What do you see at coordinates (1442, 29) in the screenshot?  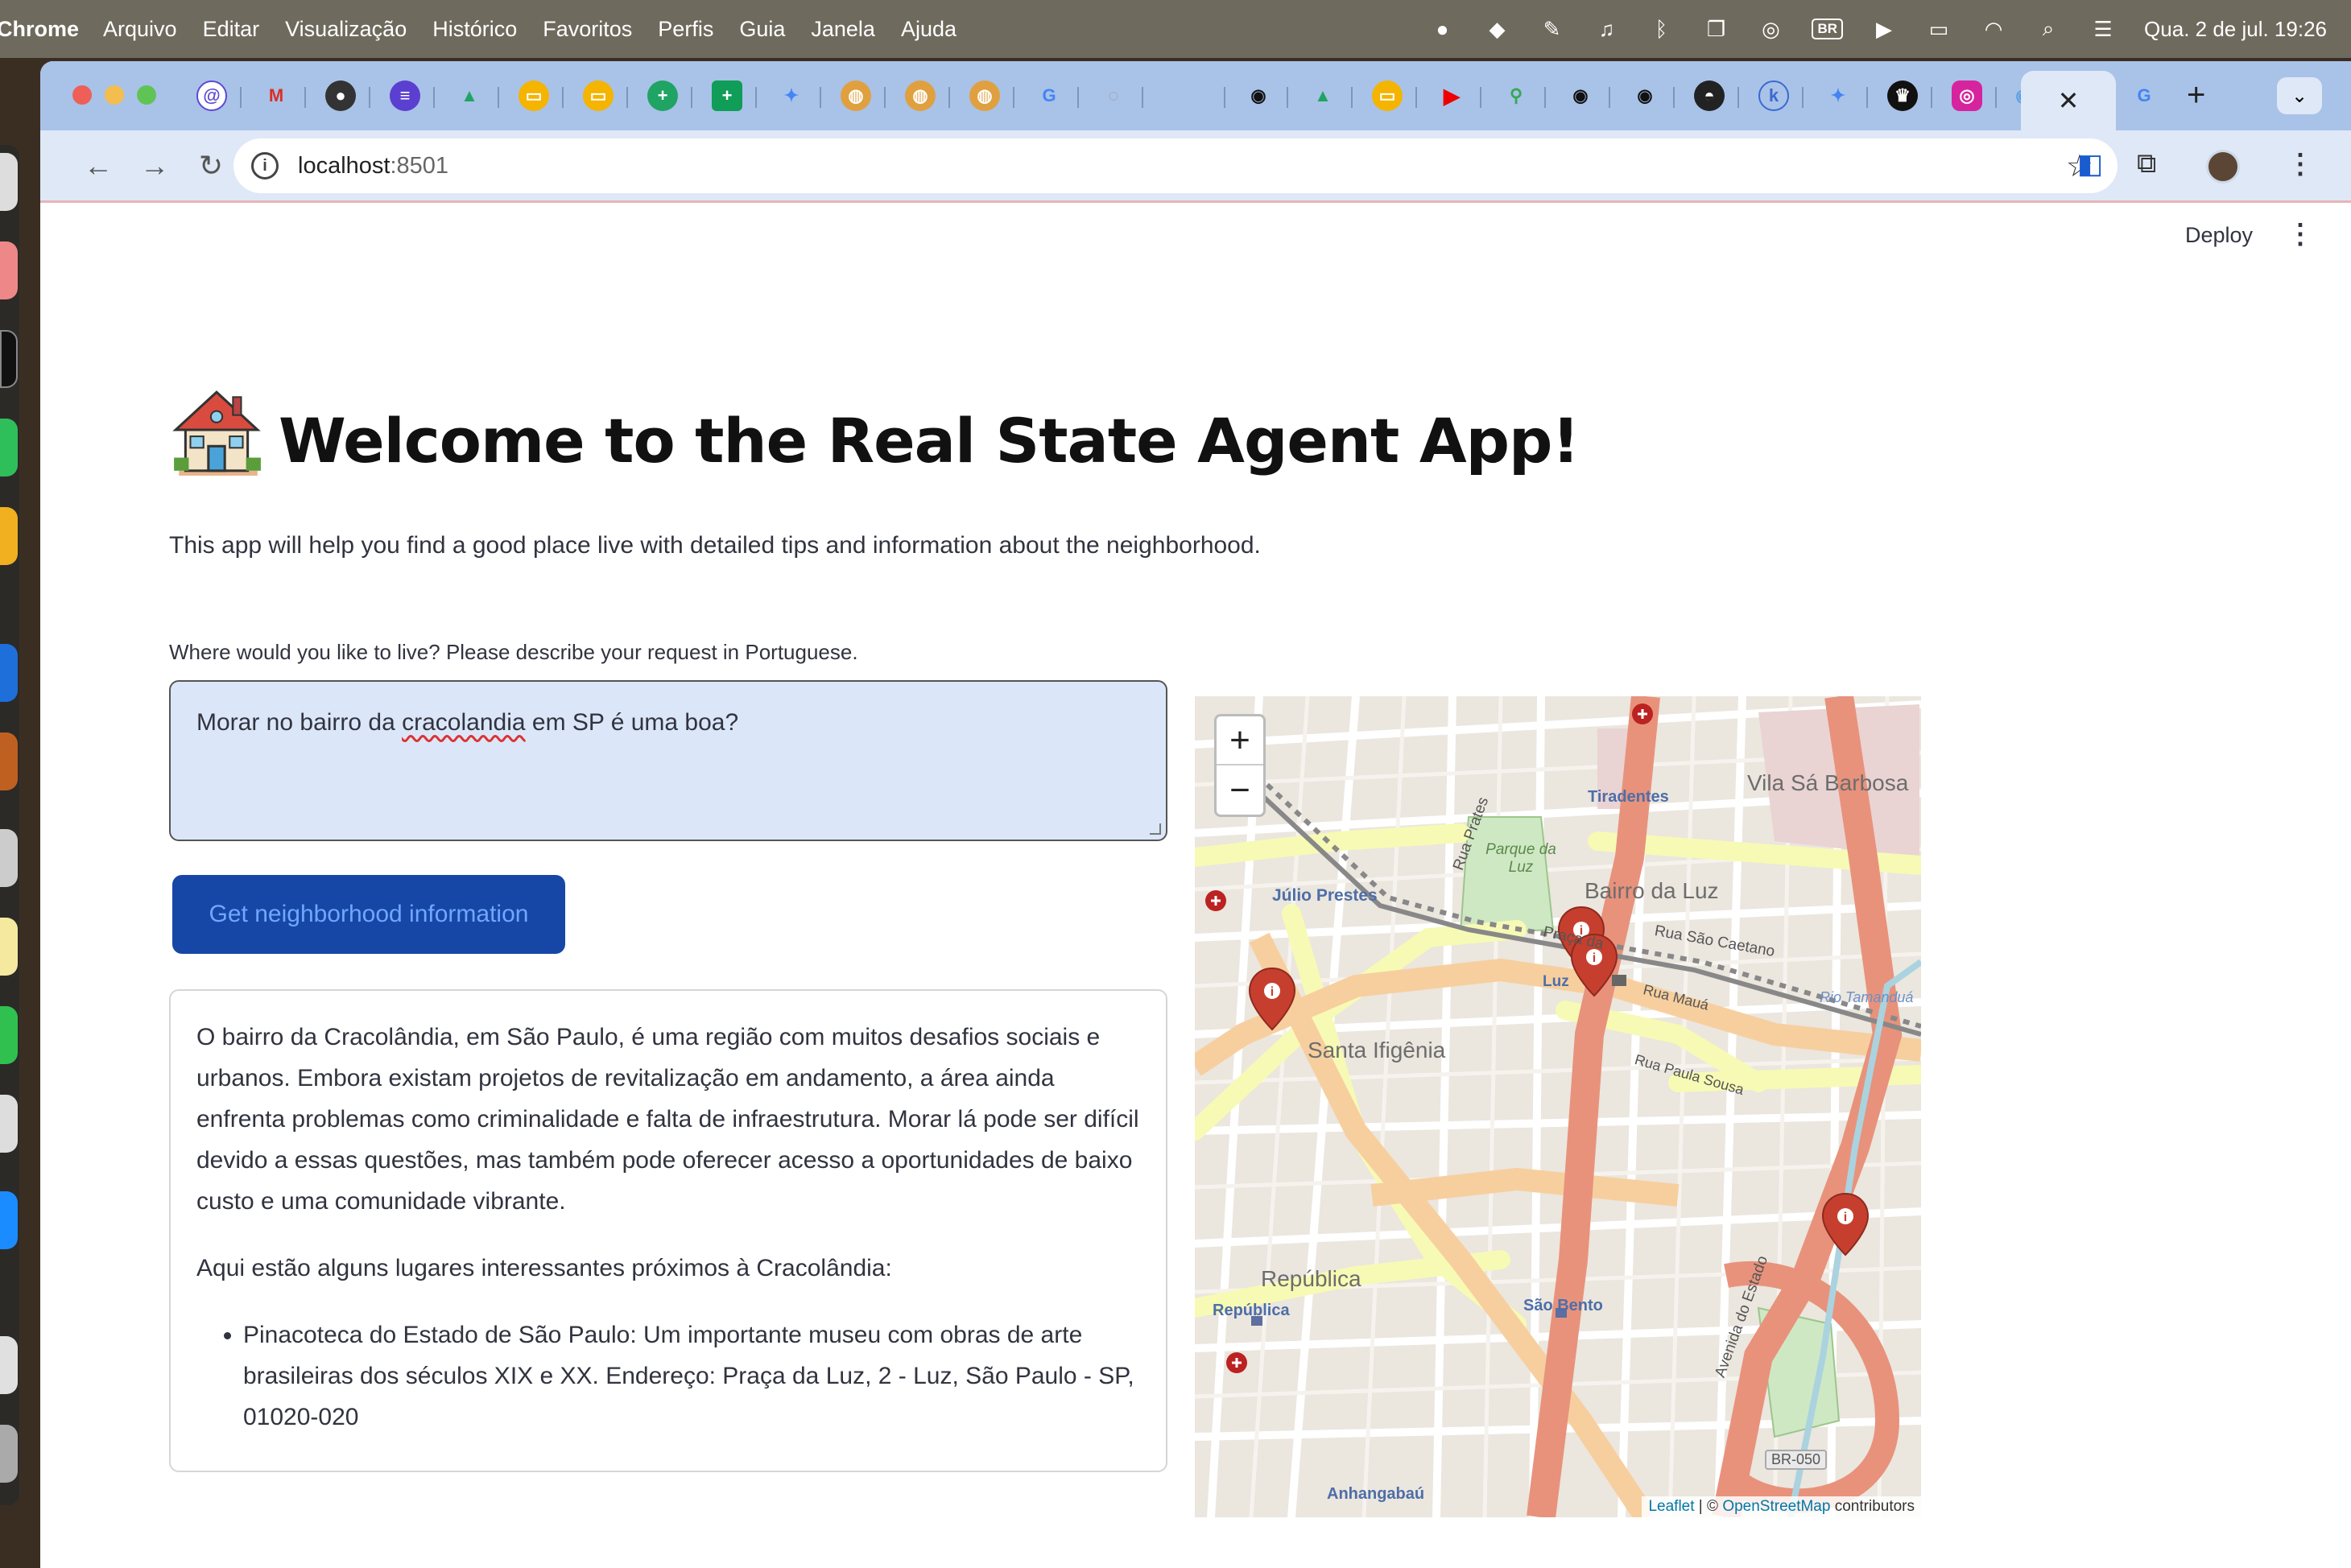 I see `zoom-icon: ●` at bounding box center [1442, 29].